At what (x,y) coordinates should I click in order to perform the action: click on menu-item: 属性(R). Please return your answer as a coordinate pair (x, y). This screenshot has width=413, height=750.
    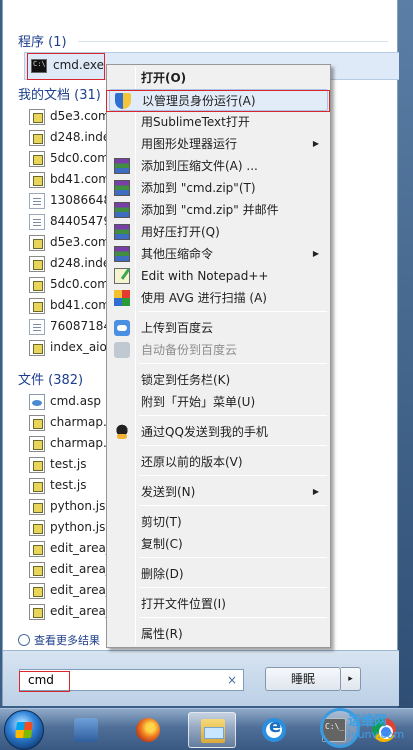
    Looking at the image, I should click on (218, 634).